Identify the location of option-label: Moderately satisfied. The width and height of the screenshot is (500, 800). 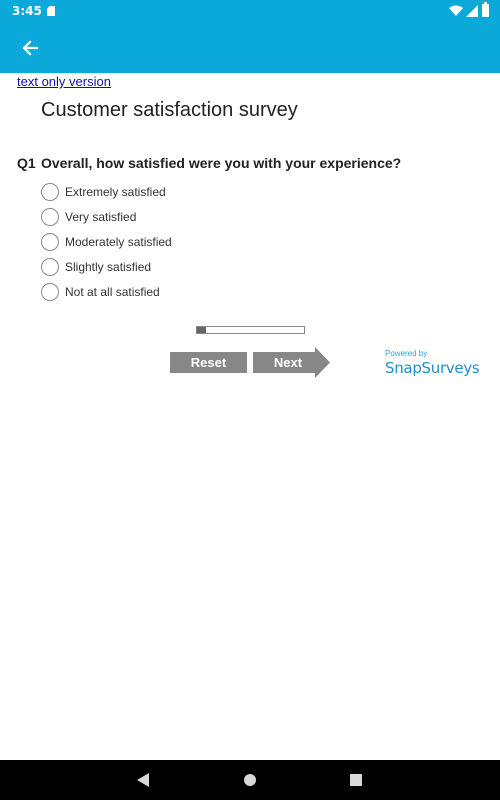
(118, 242).